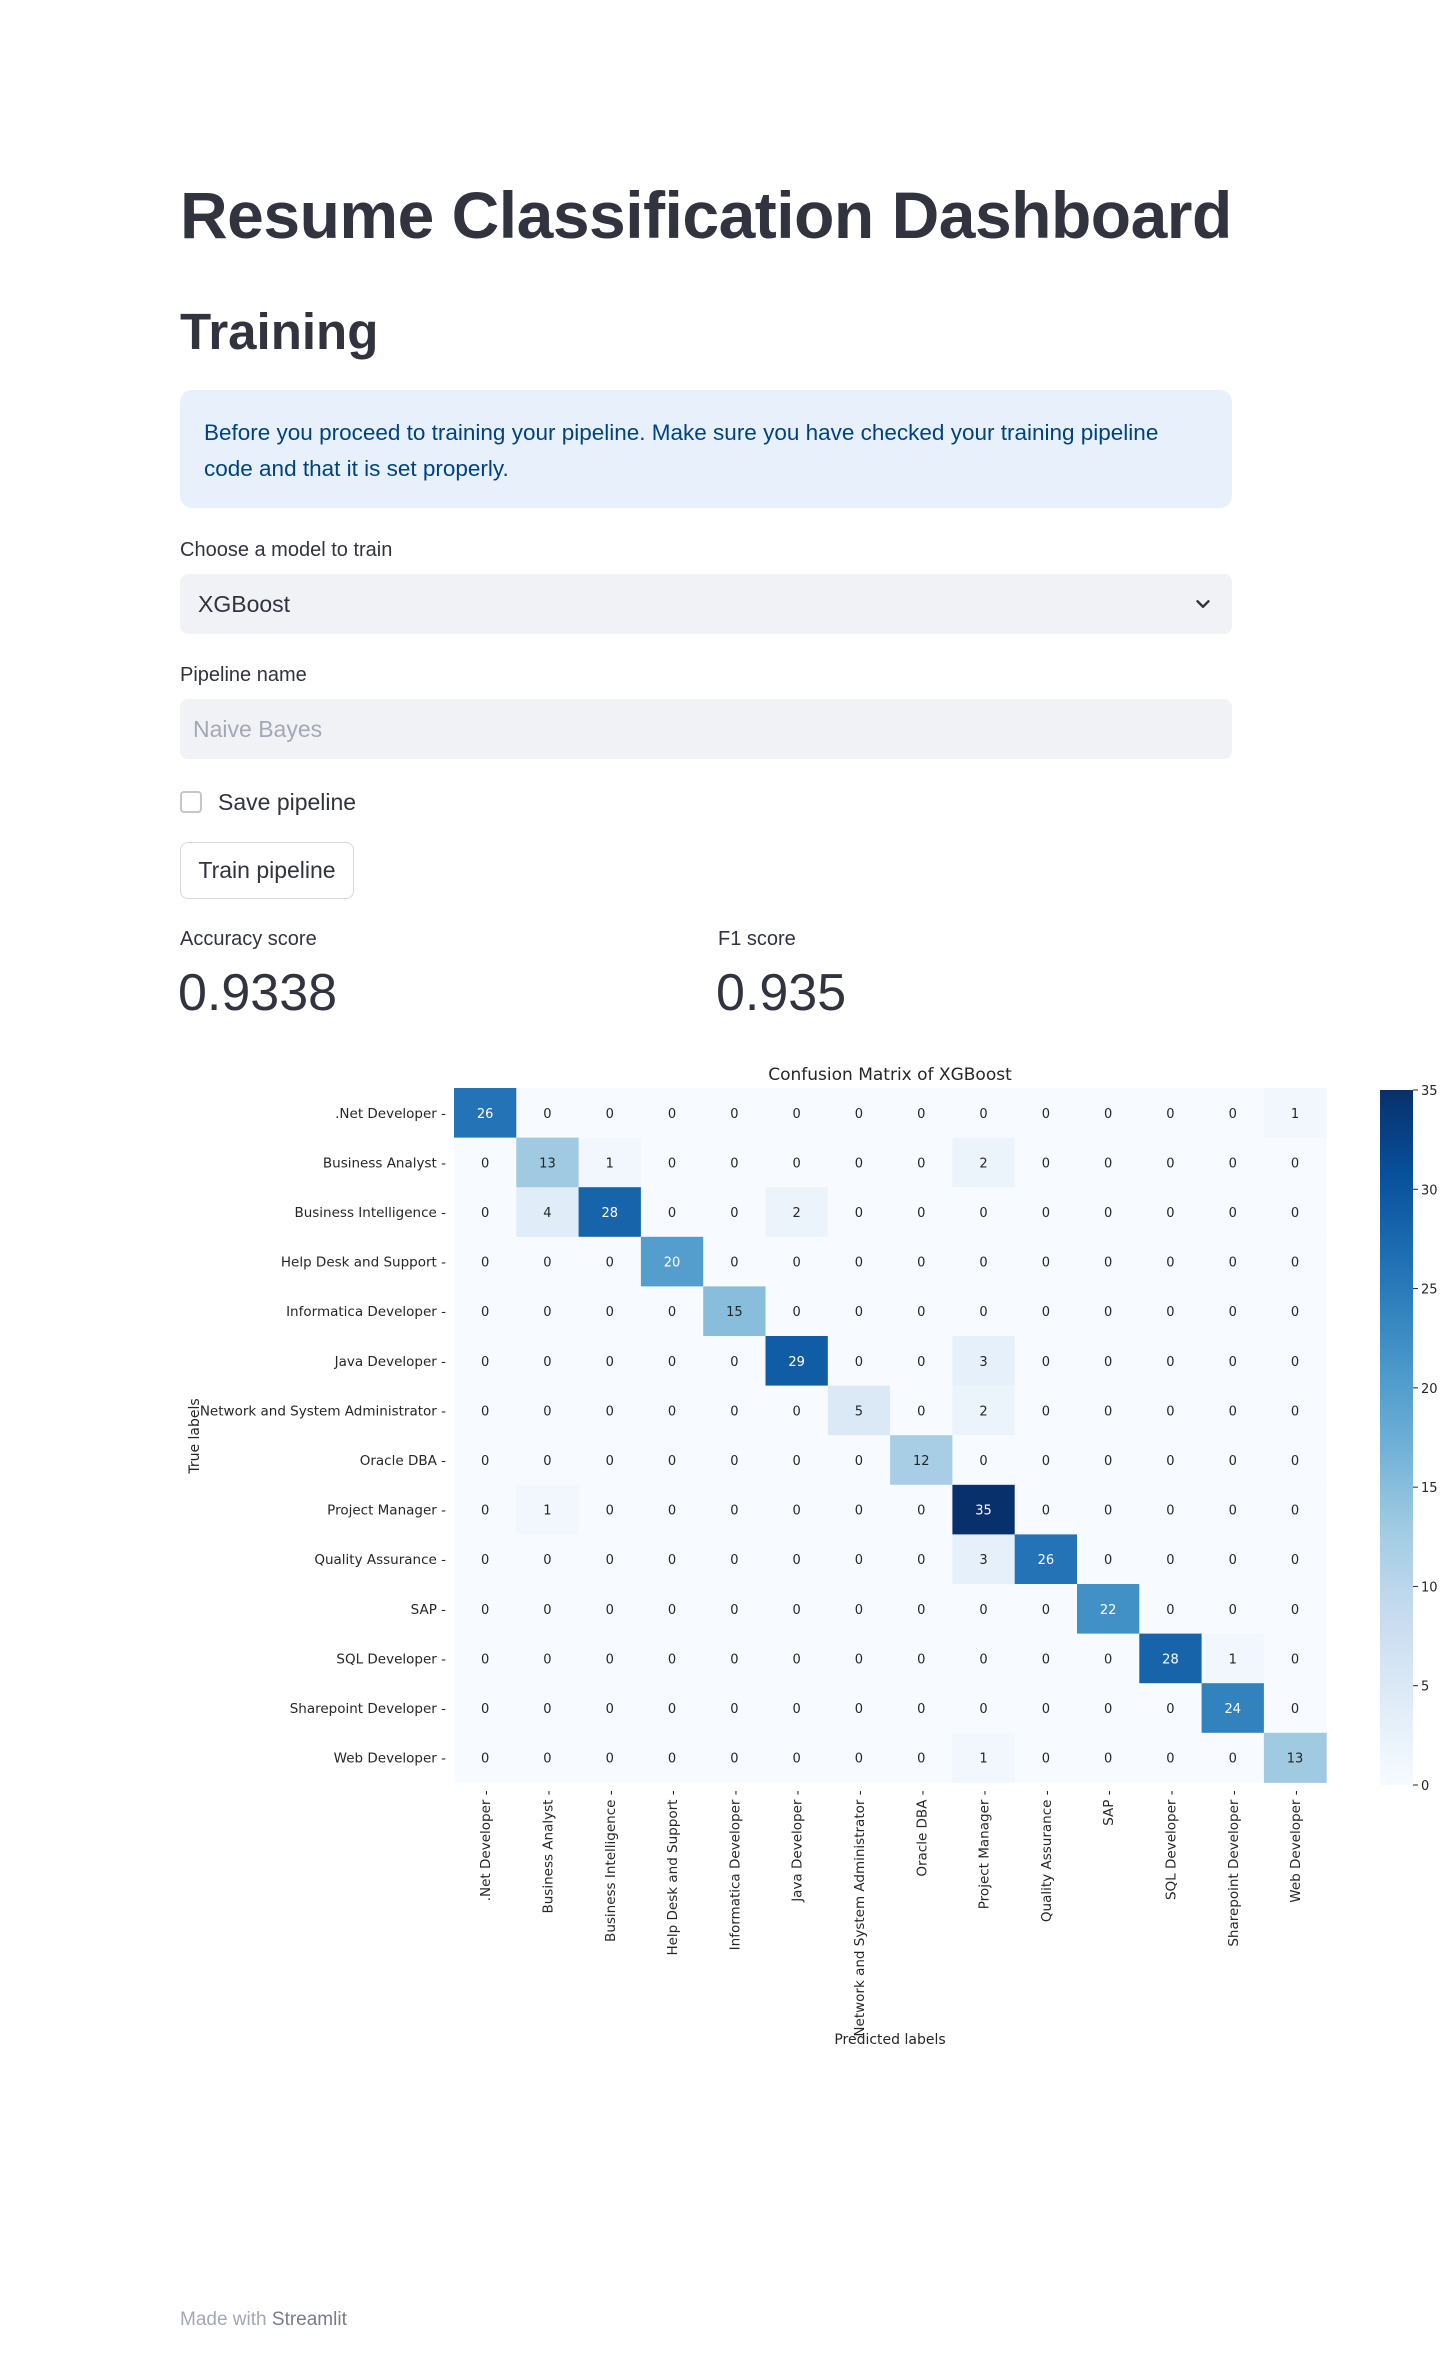 The image size is (1455, 2359). I want to click on colorbar-tick-label: 0, so click(1425, 1786).